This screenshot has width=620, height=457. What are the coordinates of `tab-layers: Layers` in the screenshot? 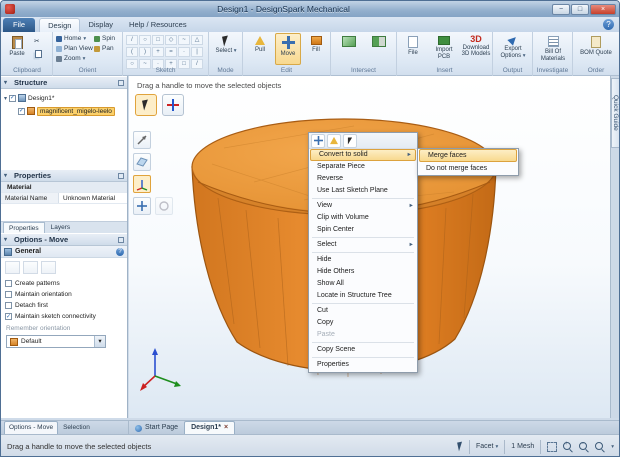 It's located at (61, 227).